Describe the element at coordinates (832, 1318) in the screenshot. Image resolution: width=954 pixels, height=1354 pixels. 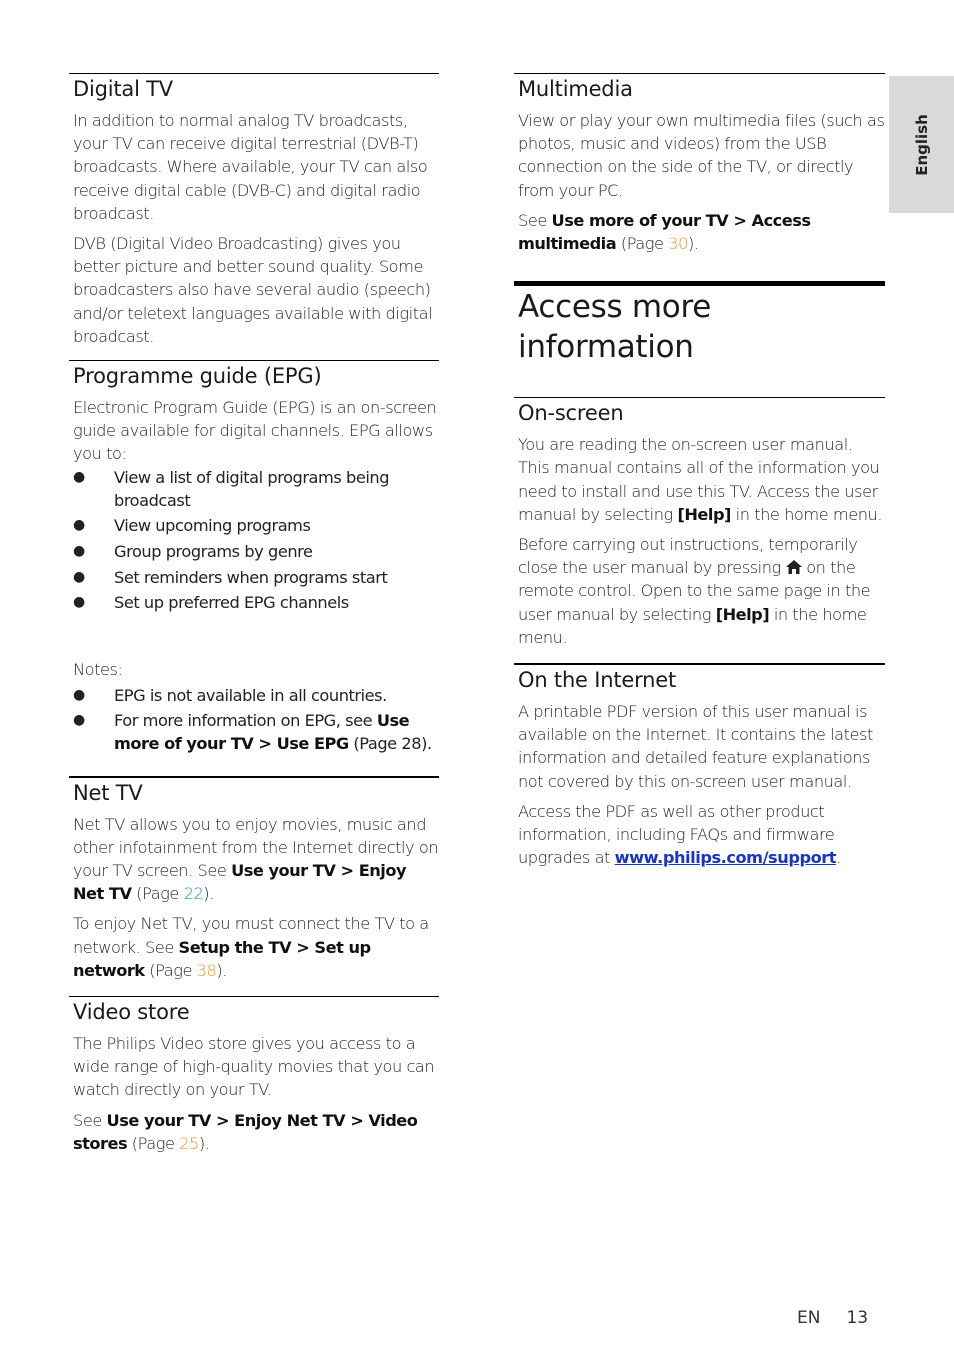
I see `page-footer: EN 13` at that location.